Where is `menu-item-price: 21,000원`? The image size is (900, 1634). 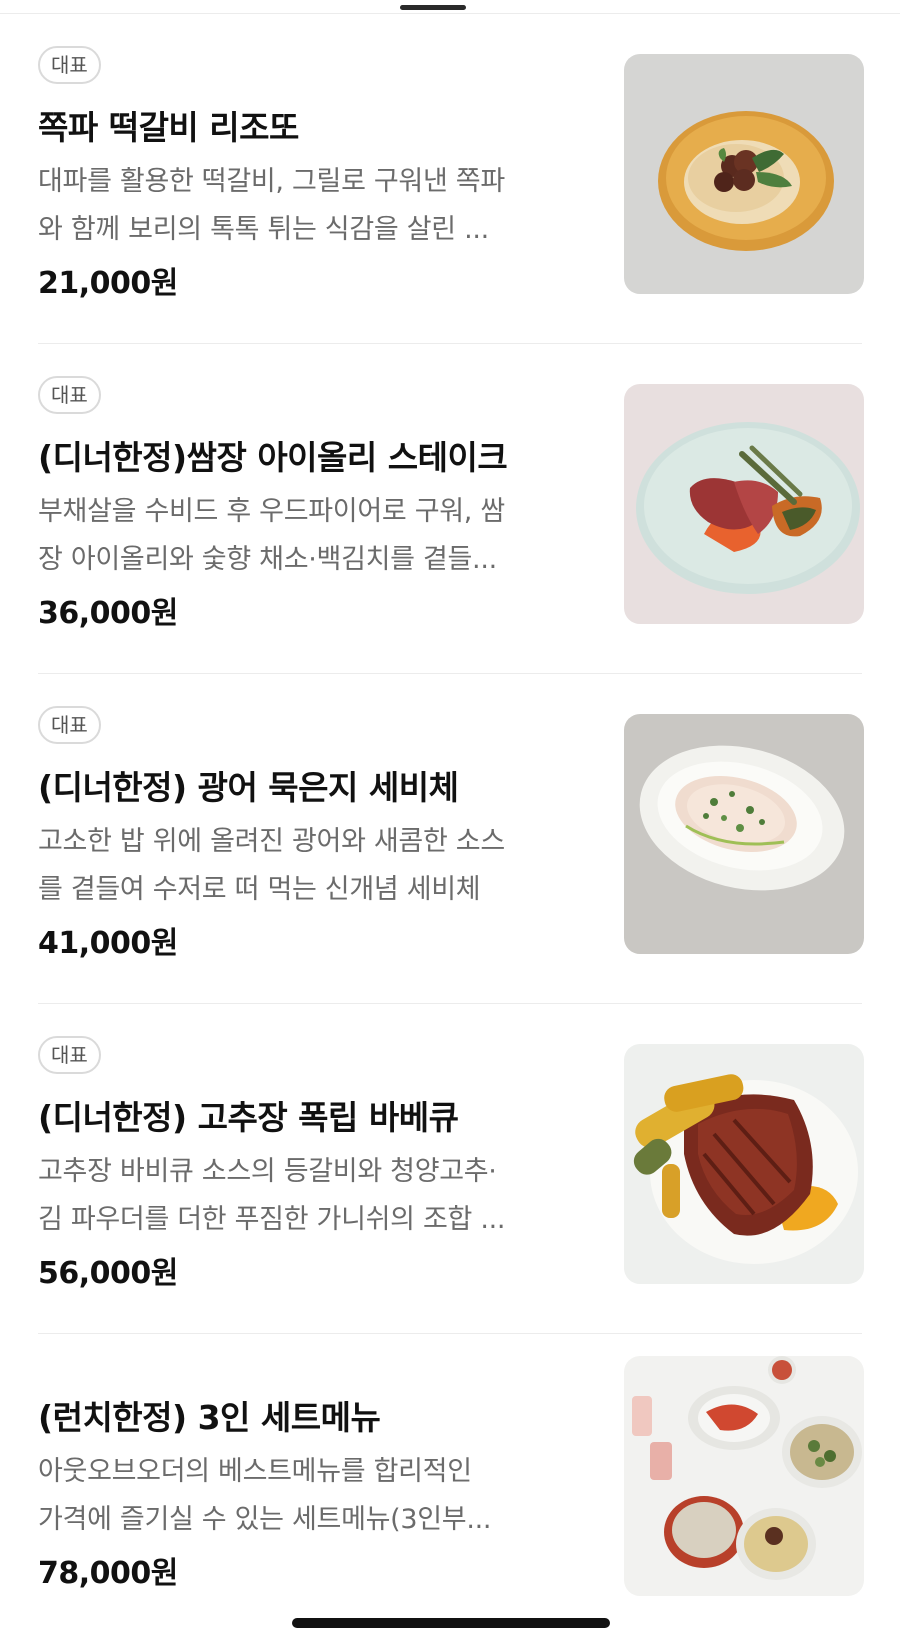 menu-item-price: 21,000원 is located at coordinates (108, 283).